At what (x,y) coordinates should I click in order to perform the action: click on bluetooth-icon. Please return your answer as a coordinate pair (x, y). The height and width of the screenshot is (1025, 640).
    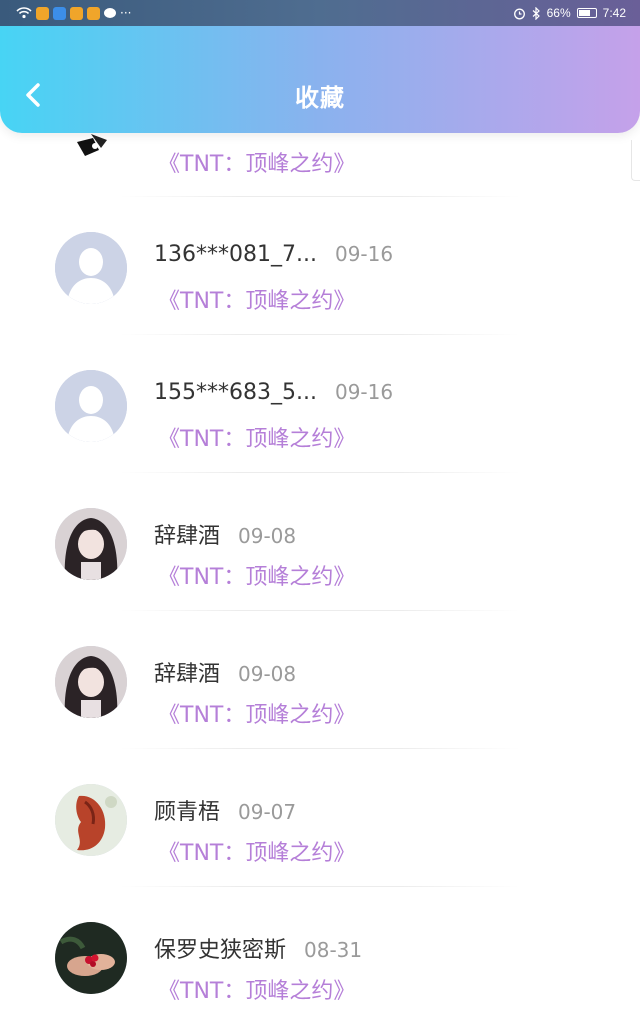
    Looking at the image, I should click on (536, 13).